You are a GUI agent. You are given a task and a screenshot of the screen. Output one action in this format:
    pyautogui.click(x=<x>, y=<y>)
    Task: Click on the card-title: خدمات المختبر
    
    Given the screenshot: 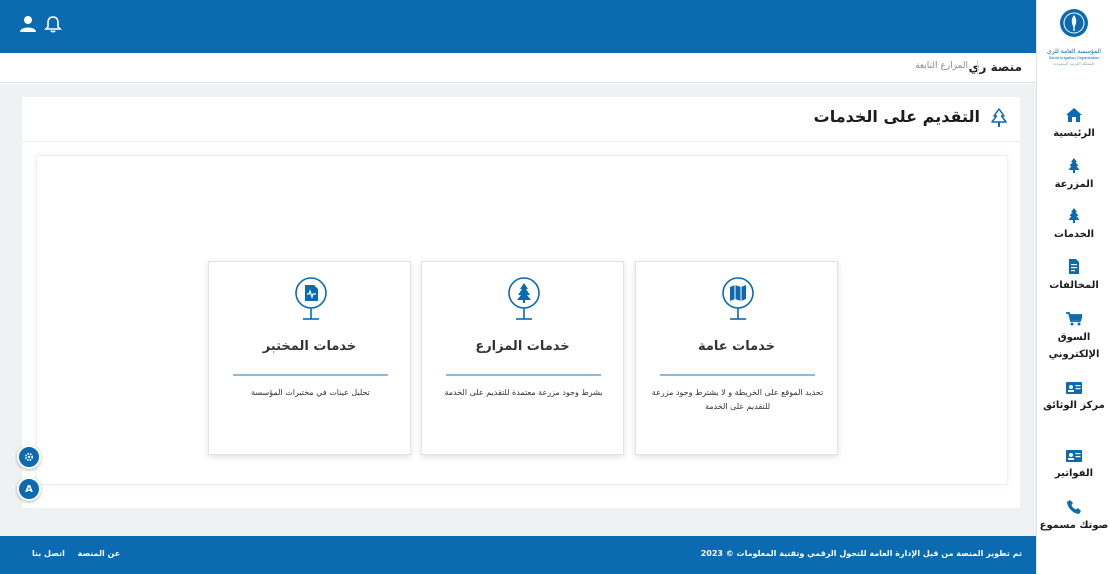 What is the action you would take?
    pyautogui.click(x=309, y=346)
    